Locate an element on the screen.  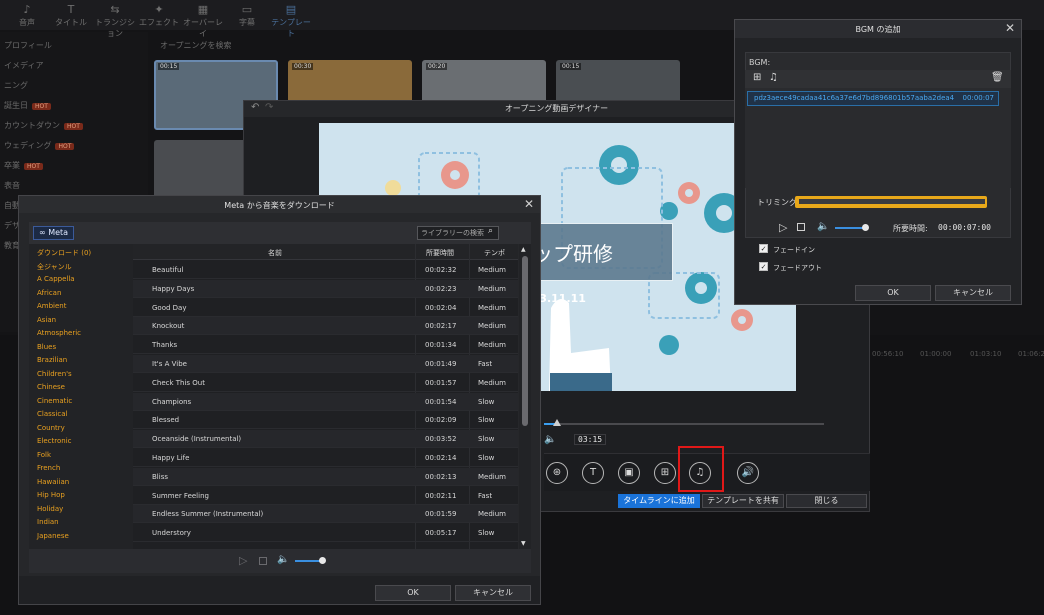
tab-template: ▤ テンプレート is located at coordinates (291, 20).